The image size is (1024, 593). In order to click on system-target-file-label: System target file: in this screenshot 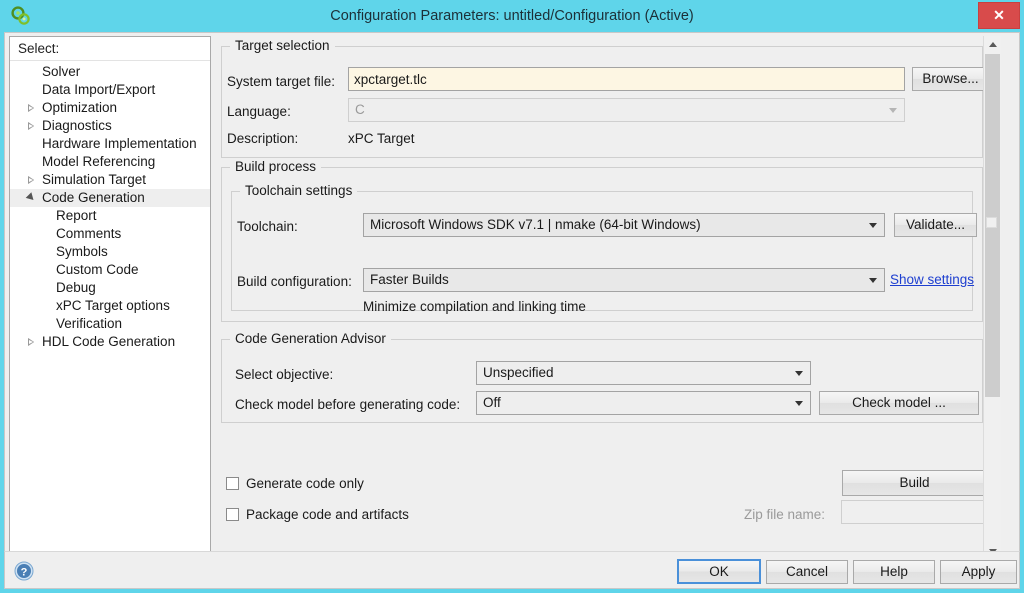, I will do `click(281, 81)`.